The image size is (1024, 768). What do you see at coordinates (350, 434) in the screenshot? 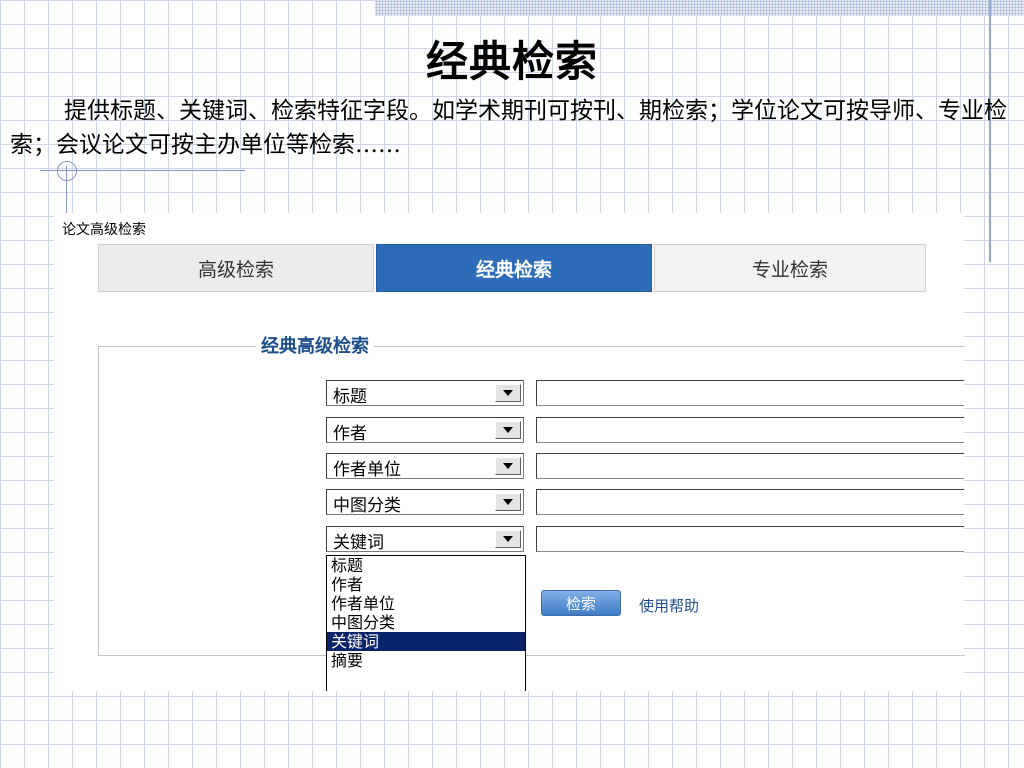
I see `field-select-2-value: 作者` at bounding box center [350, 434].